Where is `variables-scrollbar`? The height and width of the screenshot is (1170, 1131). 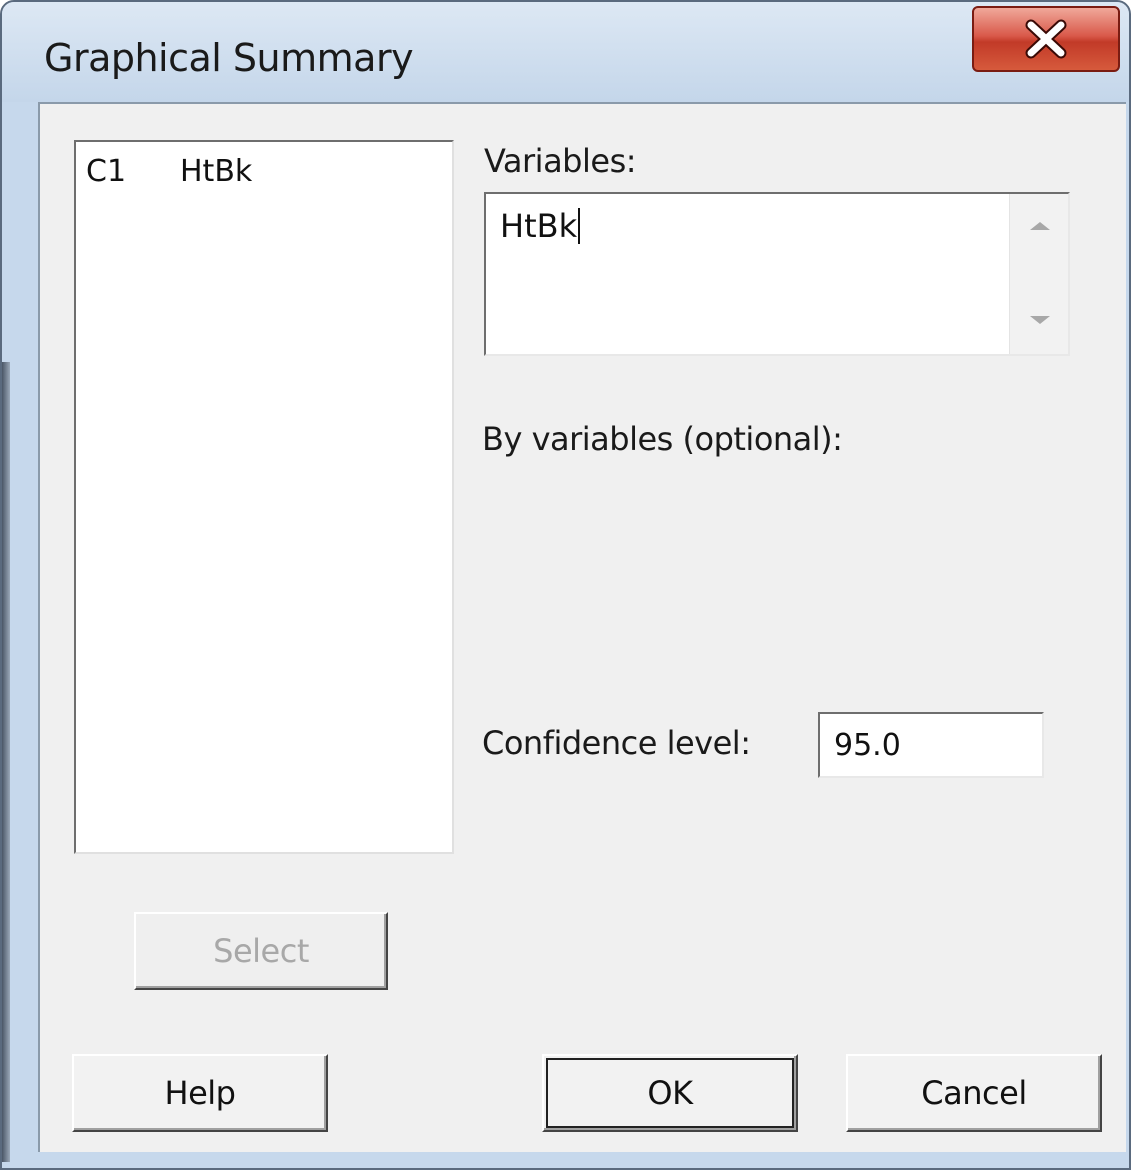 variables-scrollbar is located at coordinates (1038, 274).